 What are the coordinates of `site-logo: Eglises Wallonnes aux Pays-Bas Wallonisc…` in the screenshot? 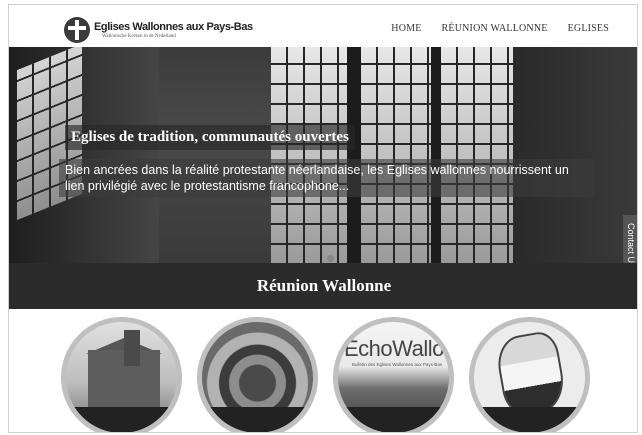 It's located at (158, 30).